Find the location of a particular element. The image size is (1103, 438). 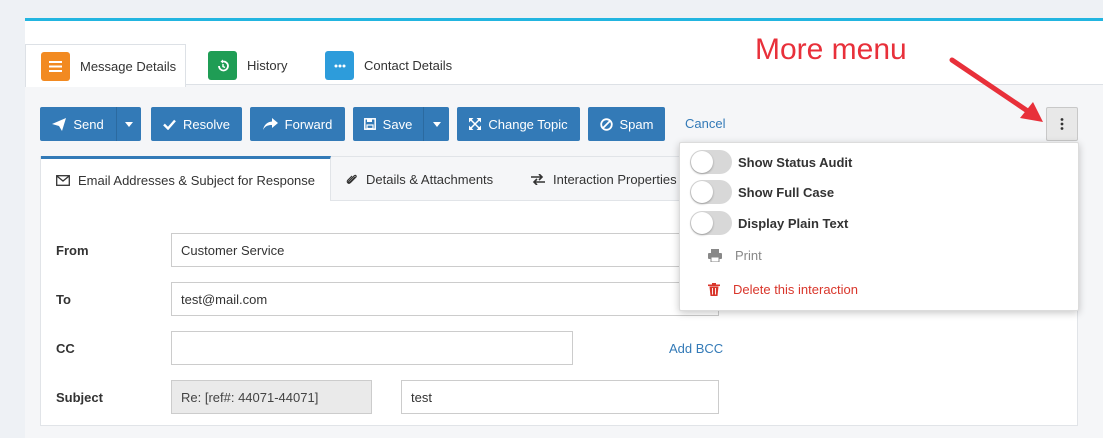

tab-contact-details: Contact Details is located at coordinates (390, 65).